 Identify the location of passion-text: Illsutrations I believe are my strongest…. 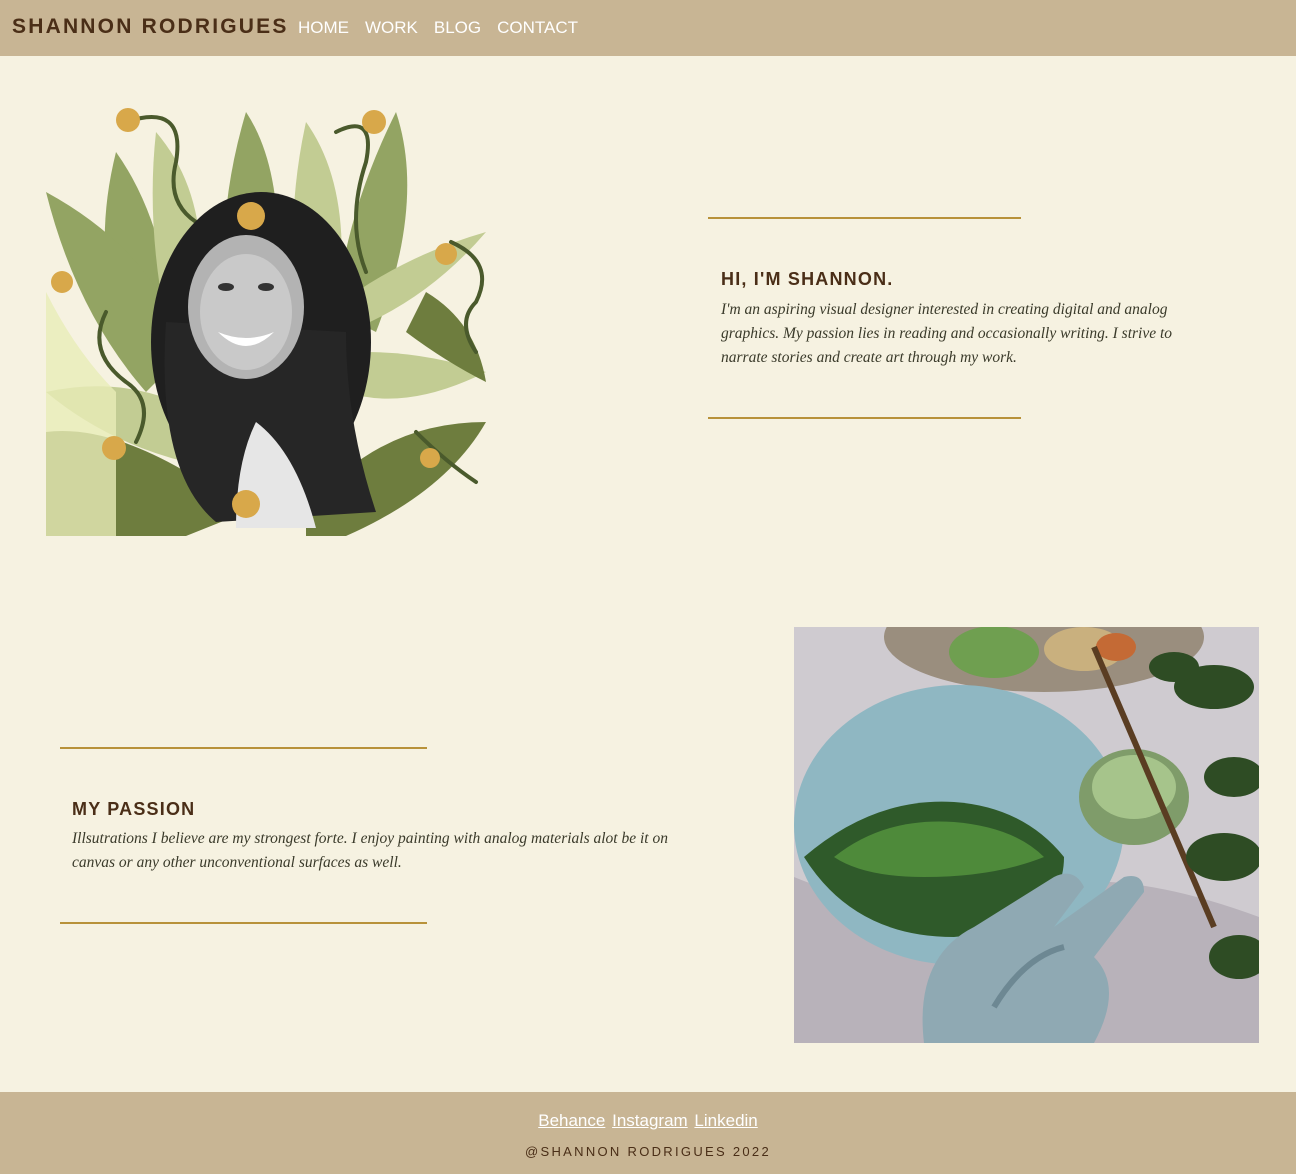
(370, 850).